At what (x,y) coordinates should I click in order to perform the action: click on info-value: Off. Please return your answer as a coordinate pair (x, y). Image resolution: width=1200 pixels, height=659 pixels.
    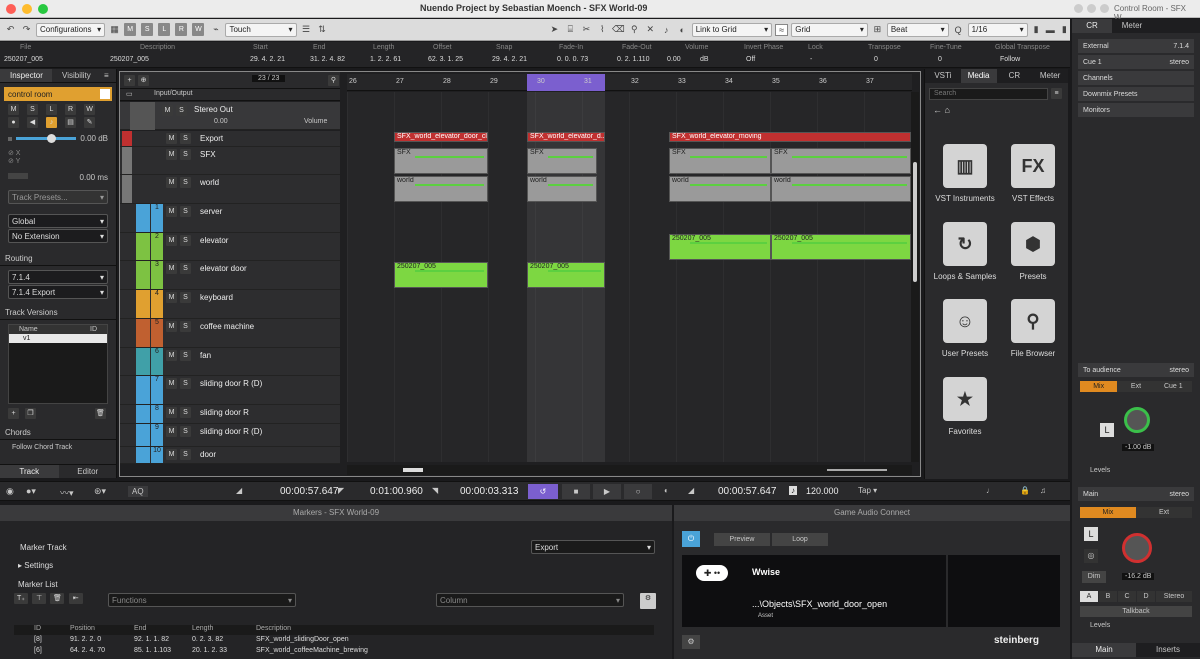
    Looking at the image, I should click on (750, 59).